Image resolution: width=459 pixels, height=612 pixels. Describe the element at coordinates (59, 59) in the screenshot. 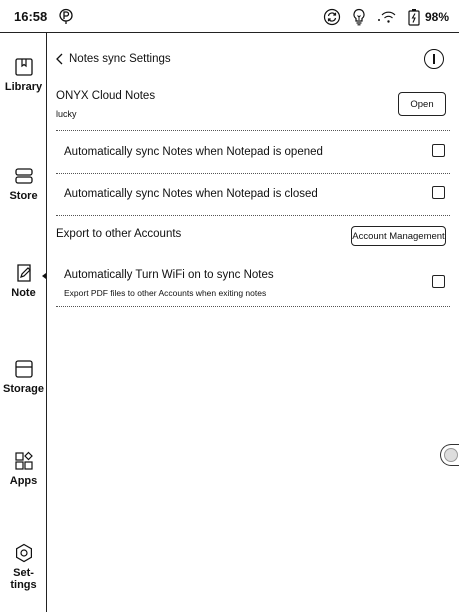

I see `chevron-left-icon` at that location.